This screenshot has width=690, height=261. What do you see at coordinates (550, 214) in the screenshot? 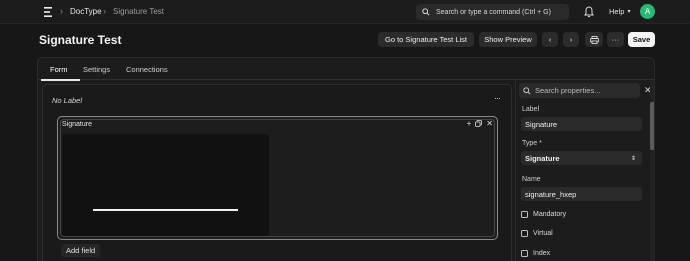
I see `mandatory-label: Mandatory` at bounding box center [550, 214].